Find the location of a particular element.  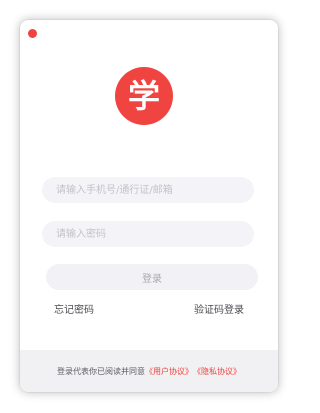

agreement-footer: 登录代表你已阅读并同意 《用户协议》 《隐私协议》 is located at coordinates (149, 371).